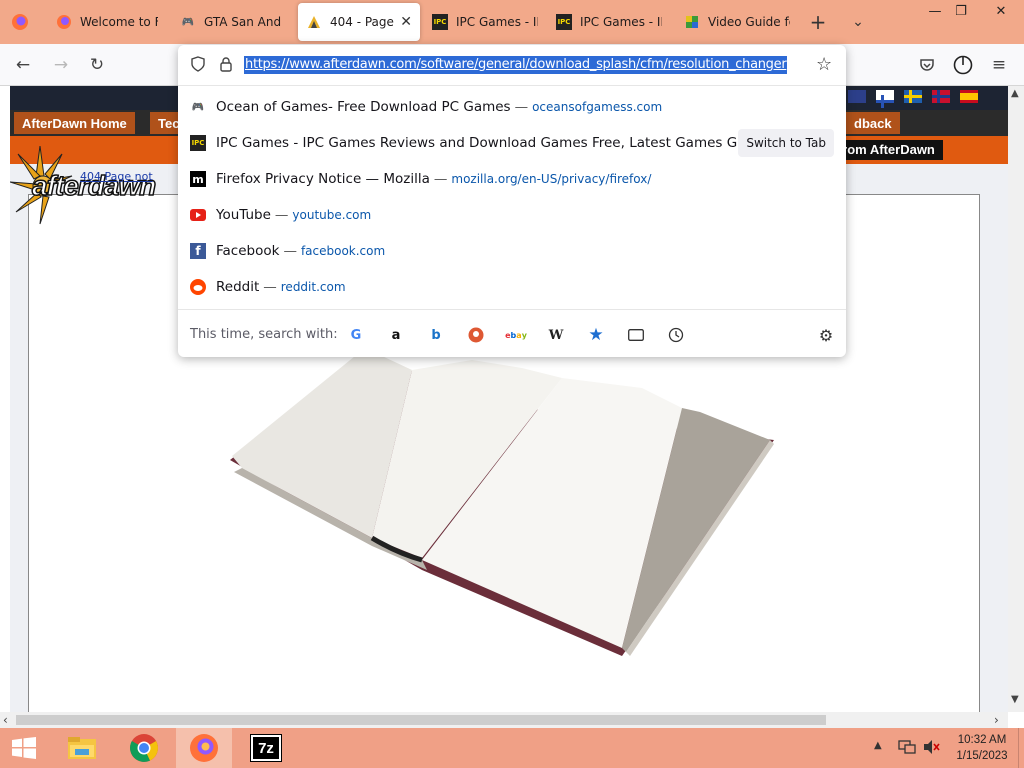 This screenshot has height=768, width=1024. I want to click on tab-ipc-1: IPC IPC Games - IP, so click(485, 22).